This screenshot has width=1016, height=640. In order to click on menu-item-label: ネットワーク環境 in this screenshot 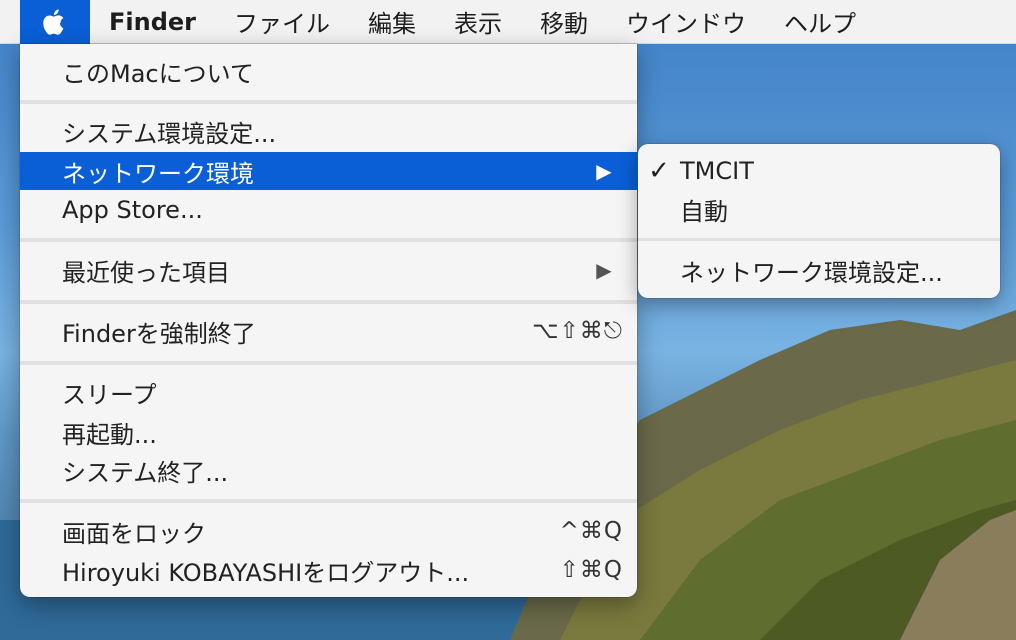, I will do `click(158, 173)`.